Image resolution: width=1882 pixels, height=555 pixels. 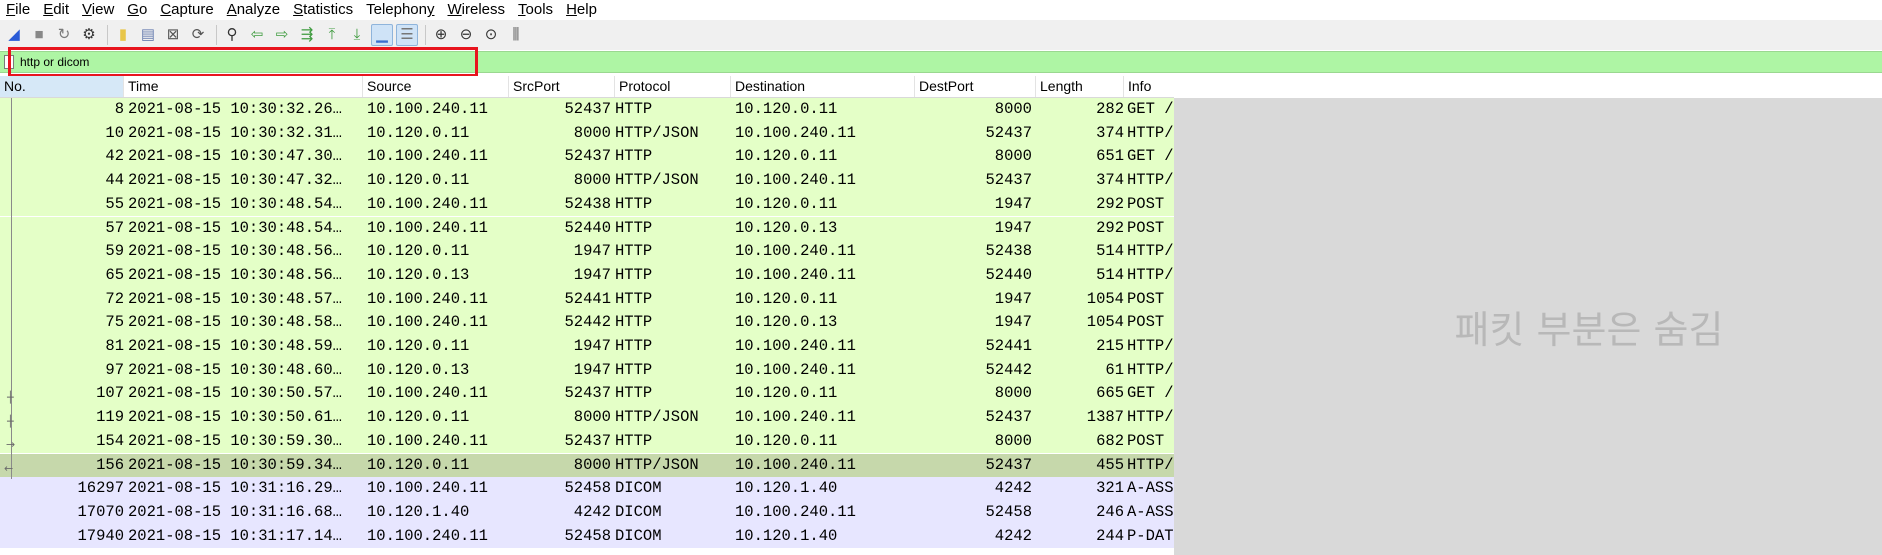 I want to click on packet-cell-src: 10.120.1.40, so click(x=418, y=511).